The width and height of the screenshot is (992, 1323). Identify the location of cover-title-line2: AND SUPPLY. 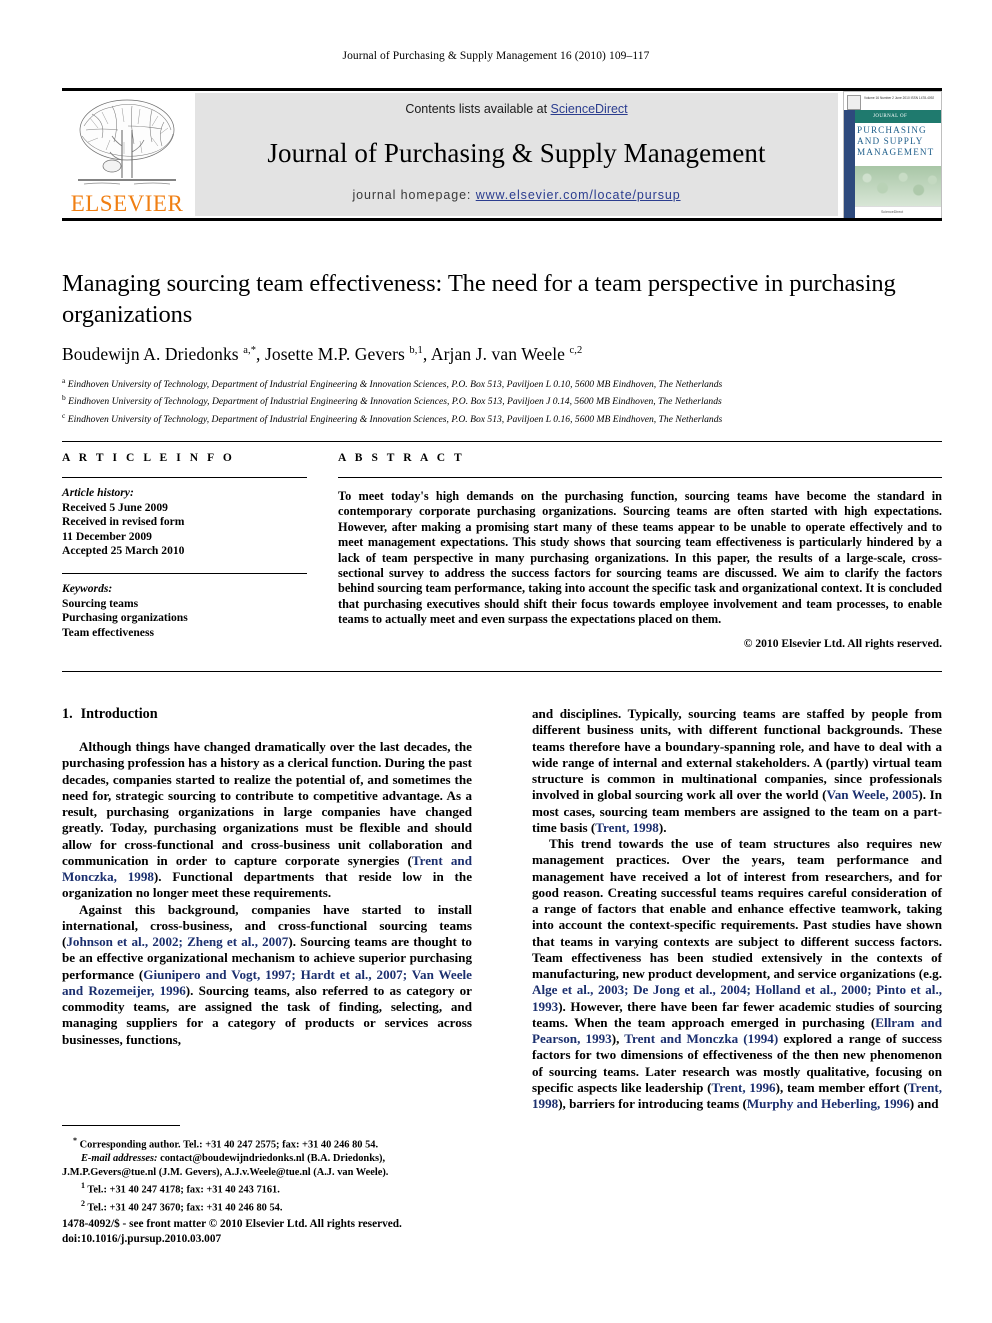
(890, 141).